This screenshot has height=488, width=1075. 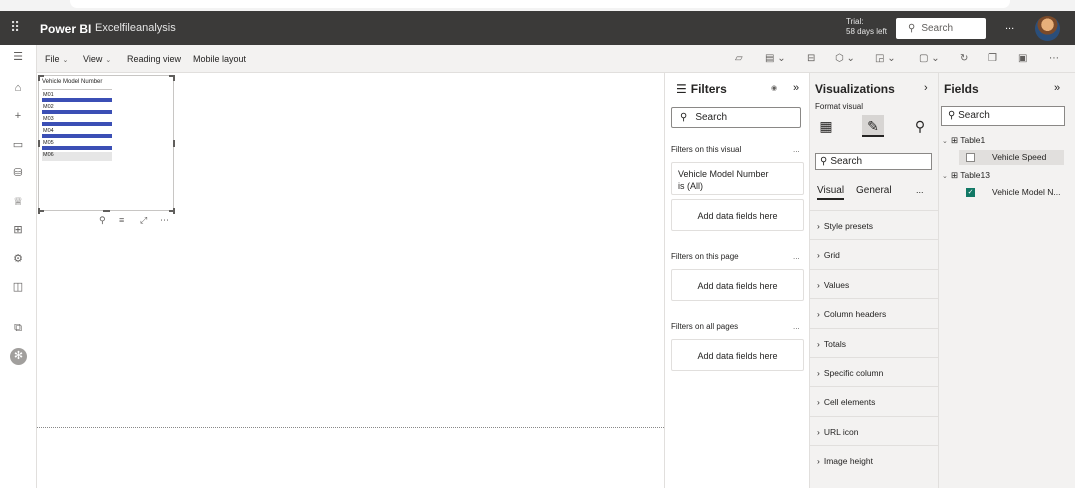 I want to click on format-section: › Image height, so click(x=874, y=459).